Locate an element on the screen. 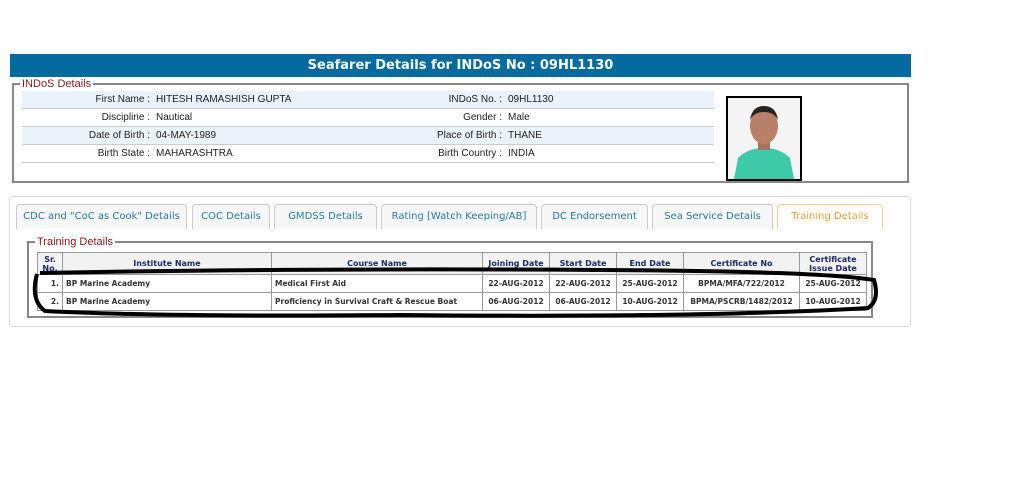 This screenshot has height=492, width=1031. tab-cdc-and-coc-as-cook-details: CDC and "CoC as Cook" Details is located at coordinates (101, 216).